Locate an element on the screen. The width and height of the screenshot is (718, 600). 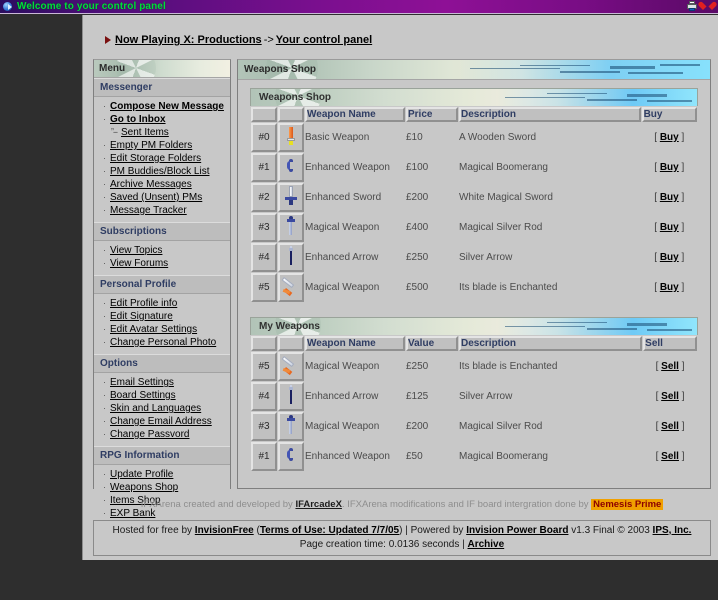
sidebar-item-label: Empty PM Folders is located at coordinates (151, 145).